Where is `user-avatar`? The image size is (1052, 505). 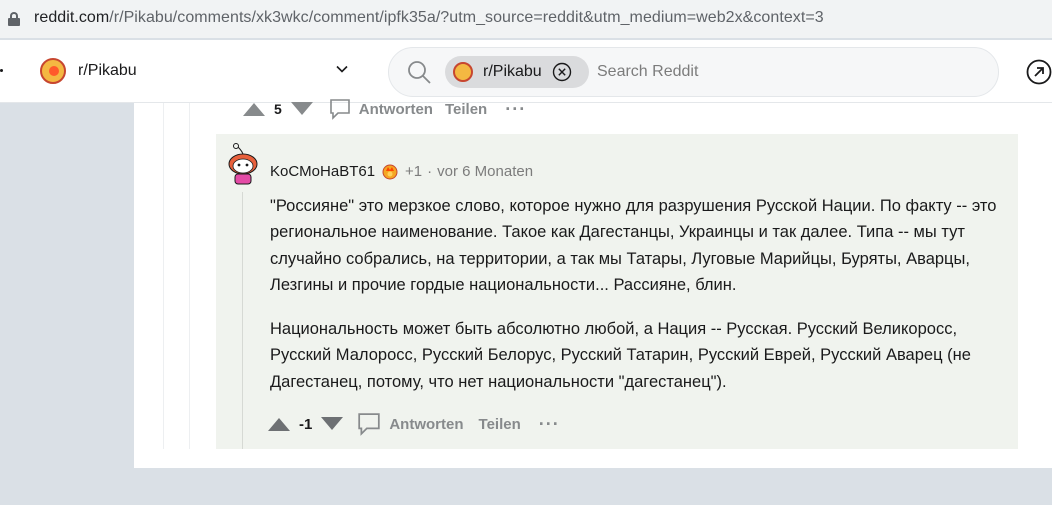 user-avatar is located at coordinates (243, 164).